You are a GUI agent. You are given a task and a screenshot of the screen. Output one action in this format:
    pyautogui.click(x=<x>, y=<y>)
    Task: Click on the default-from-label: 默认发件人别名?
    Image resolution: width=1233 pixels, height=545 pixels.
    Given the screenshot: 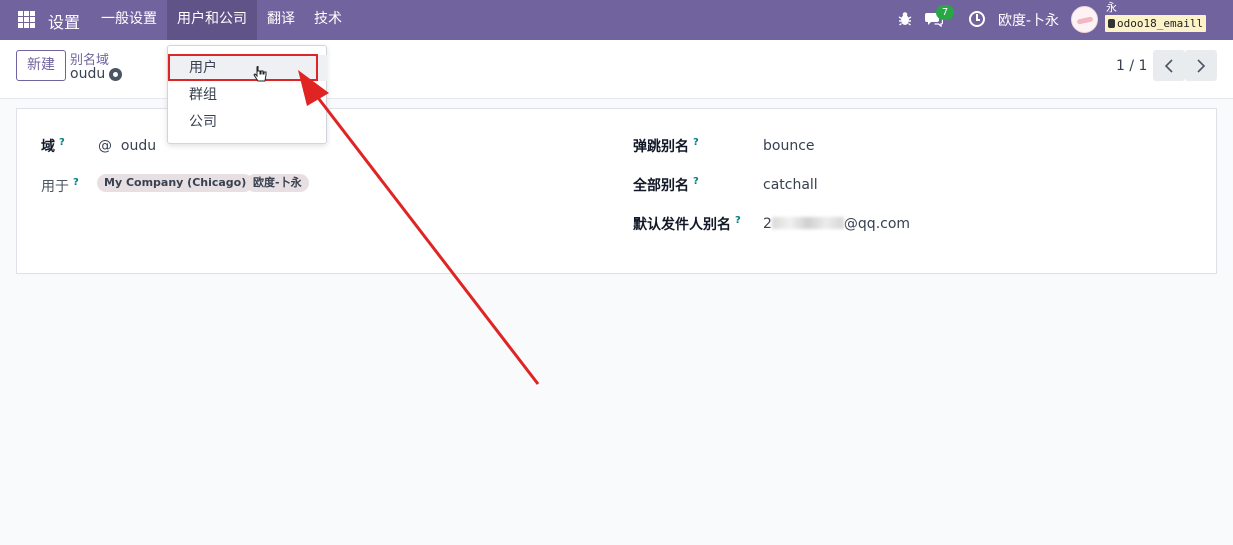 What is the action you would take?
    pyautogui.click(x=687, y=224)
    